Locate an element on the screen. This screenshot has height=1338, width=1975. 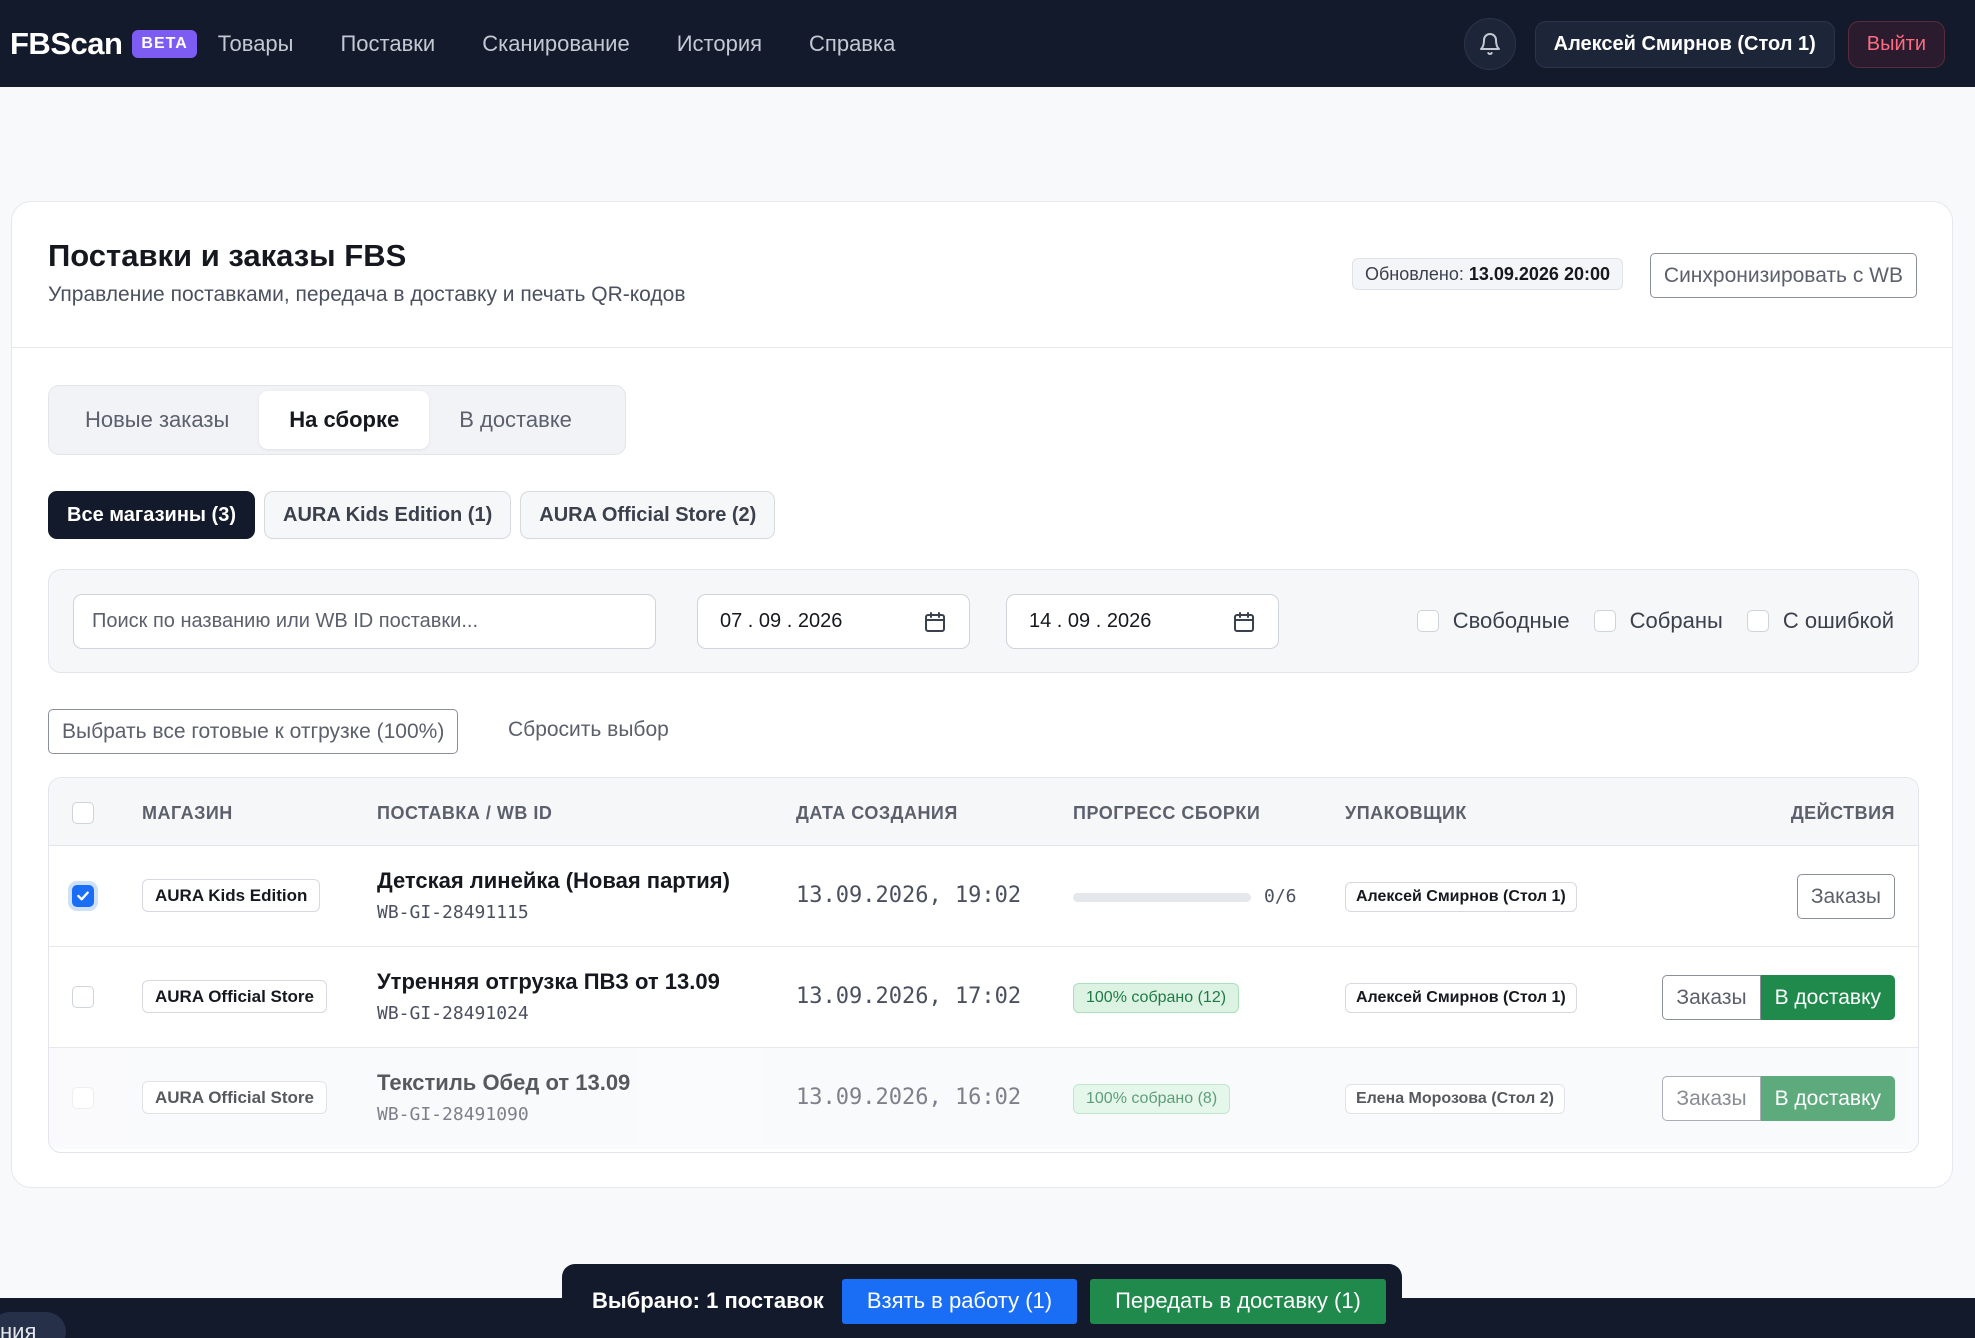
progress-complete-badge: 100% собрано (8) is located at coordinates (1152, 1099).